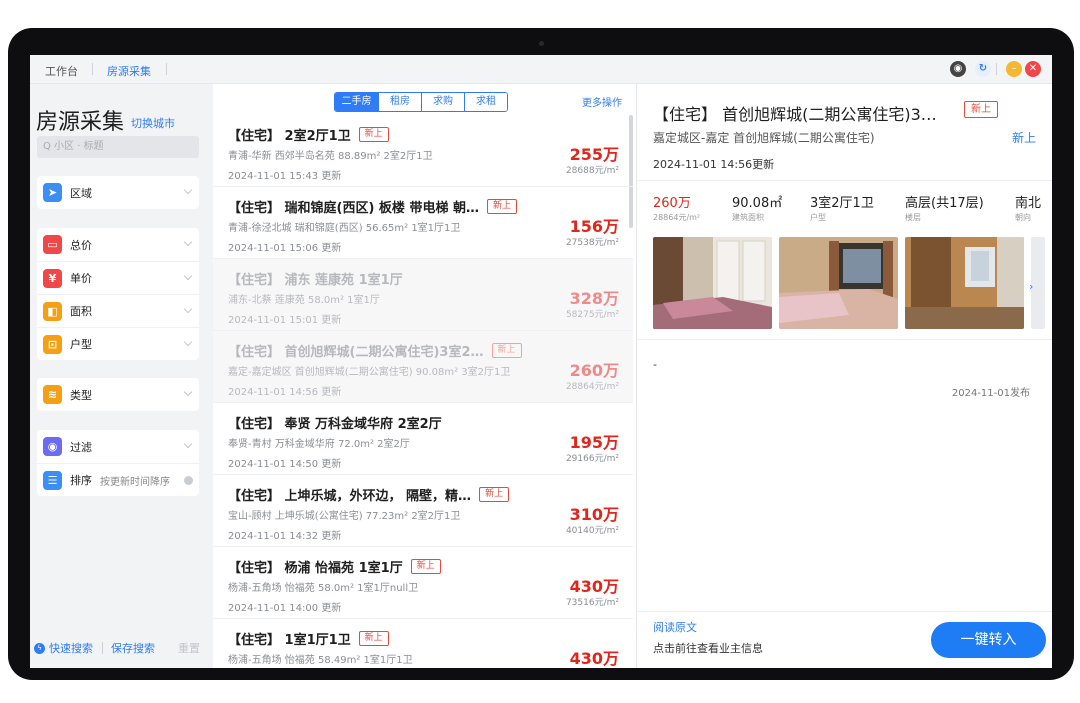  I want to click on tab-want-rent: 求租, so click(485, 102).